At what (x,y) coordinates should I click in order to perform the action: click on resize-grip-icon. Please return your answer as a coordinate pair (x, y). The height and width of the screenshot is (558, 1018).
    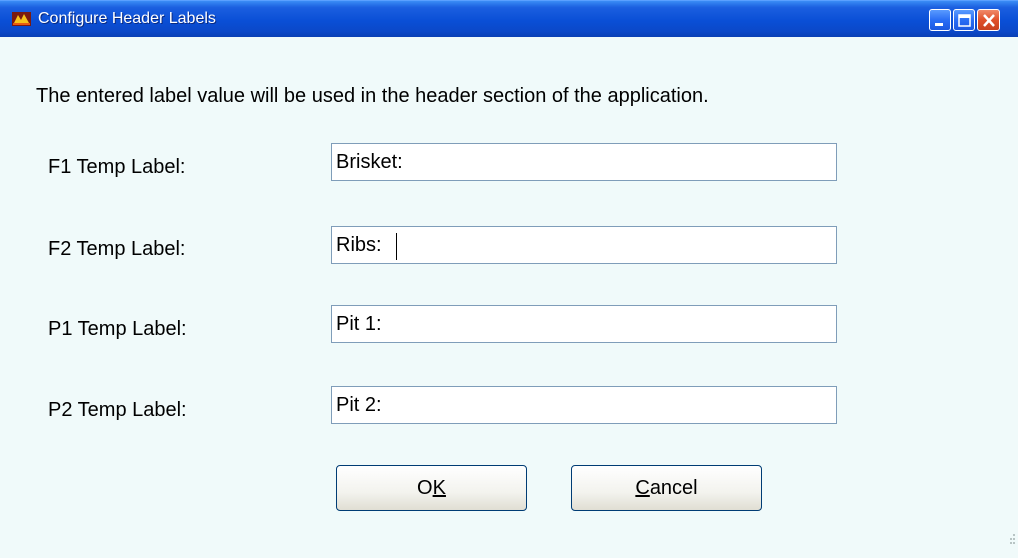
    Looking at the image, I should click on (1012, 540).